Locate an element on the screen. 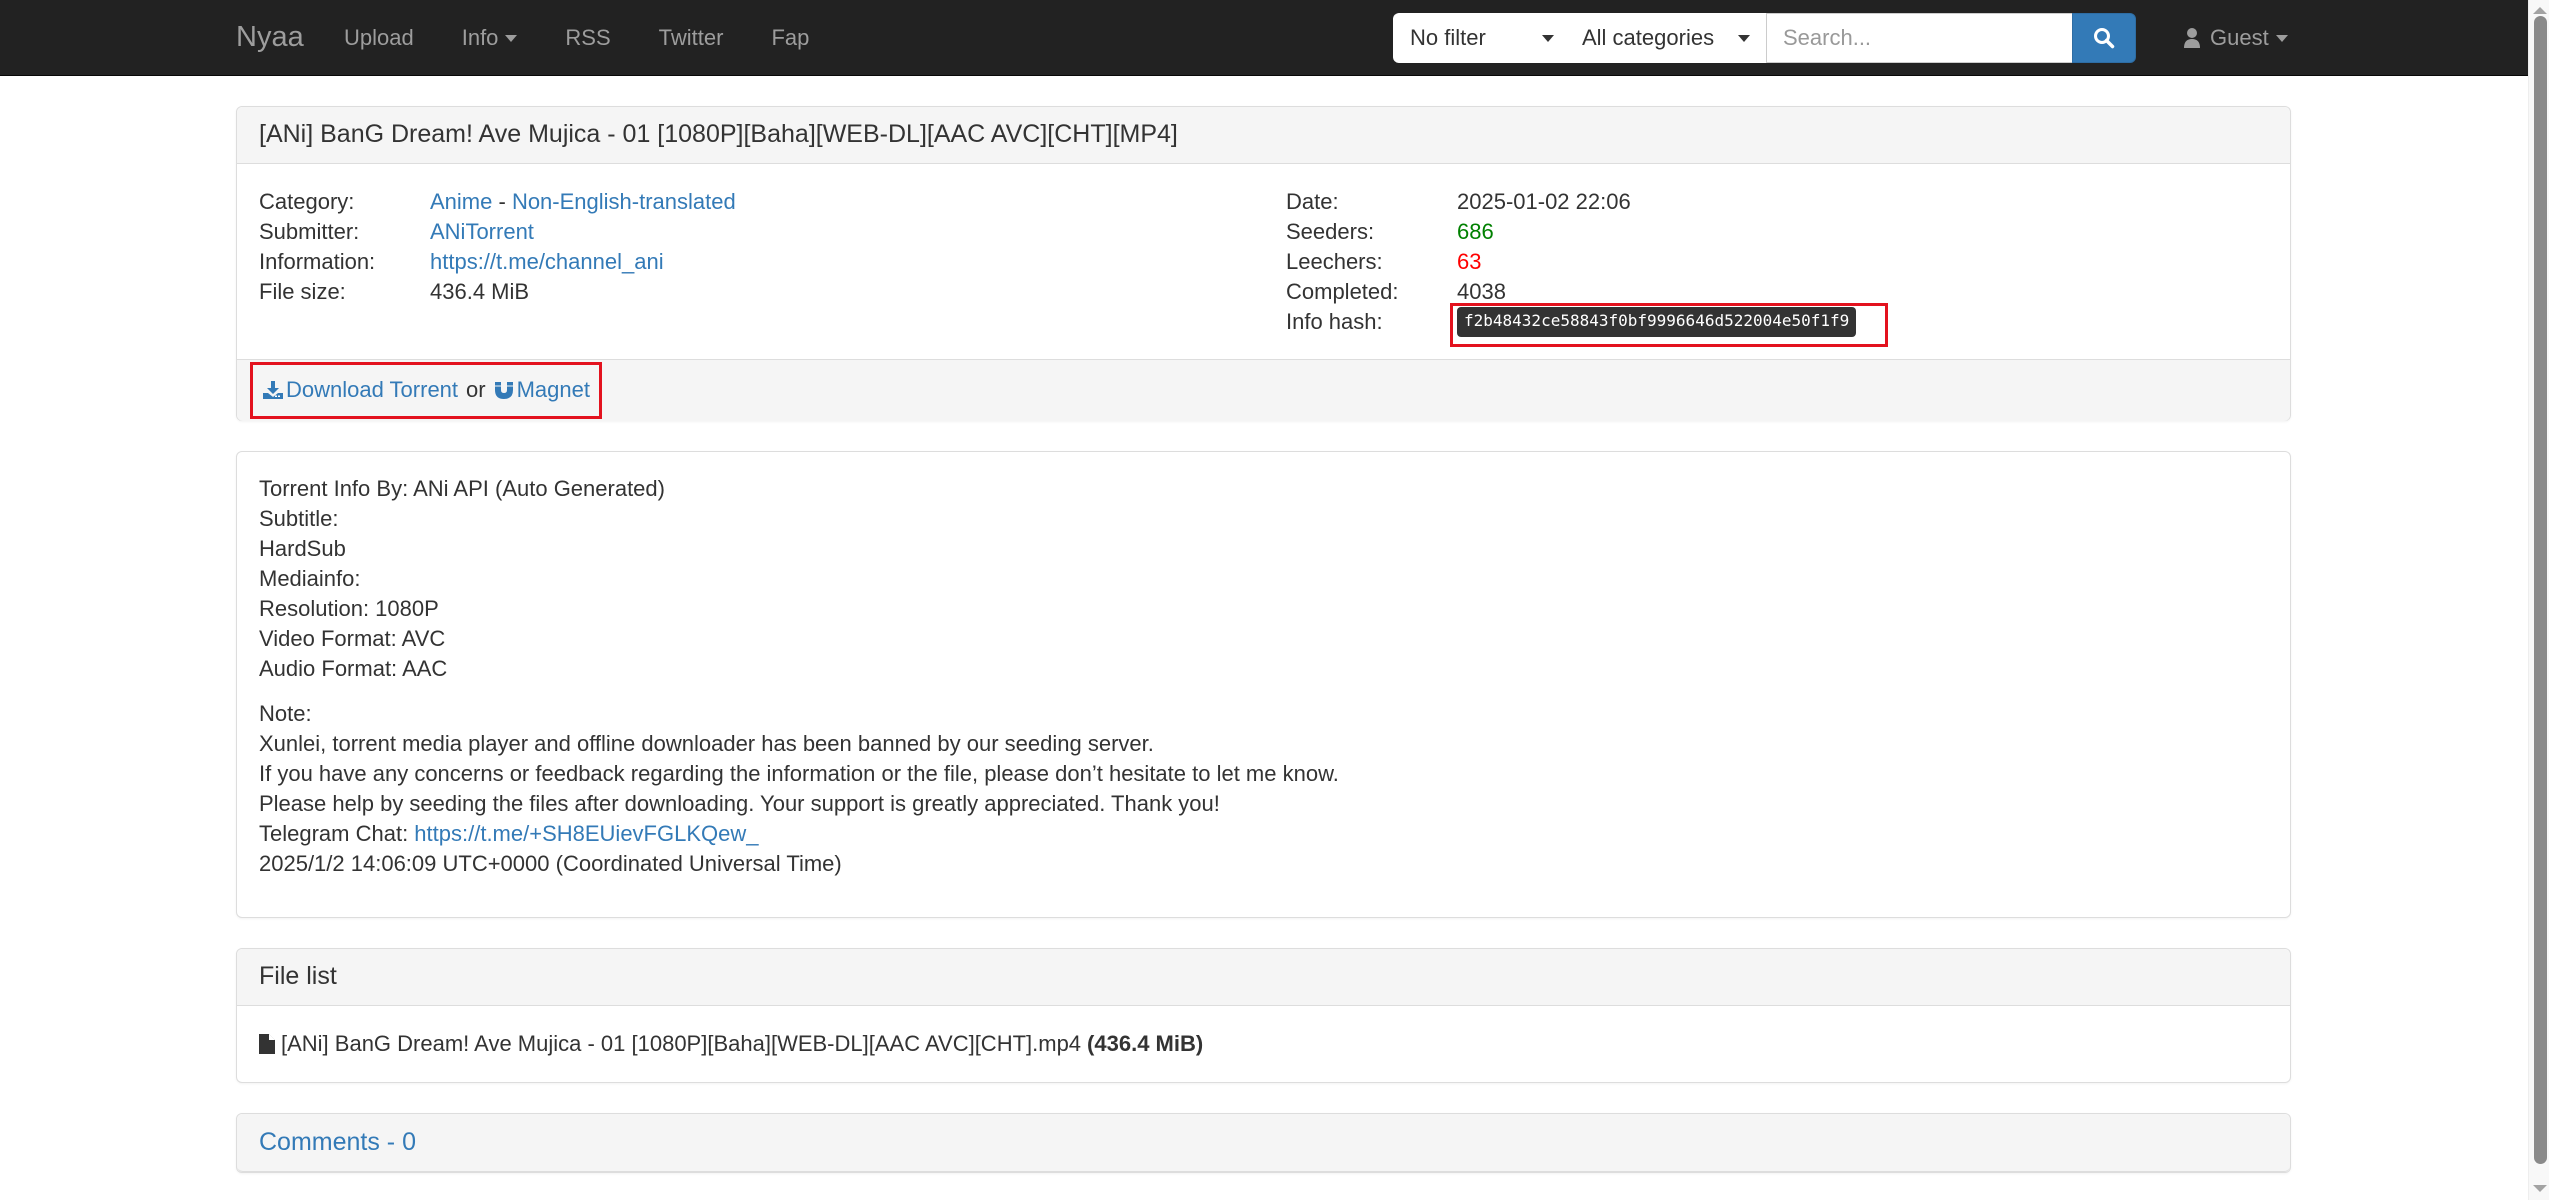 Image resolution: width=2549 pixels, height=1200 pixels. search-button is located at coordinates (2104, 38).